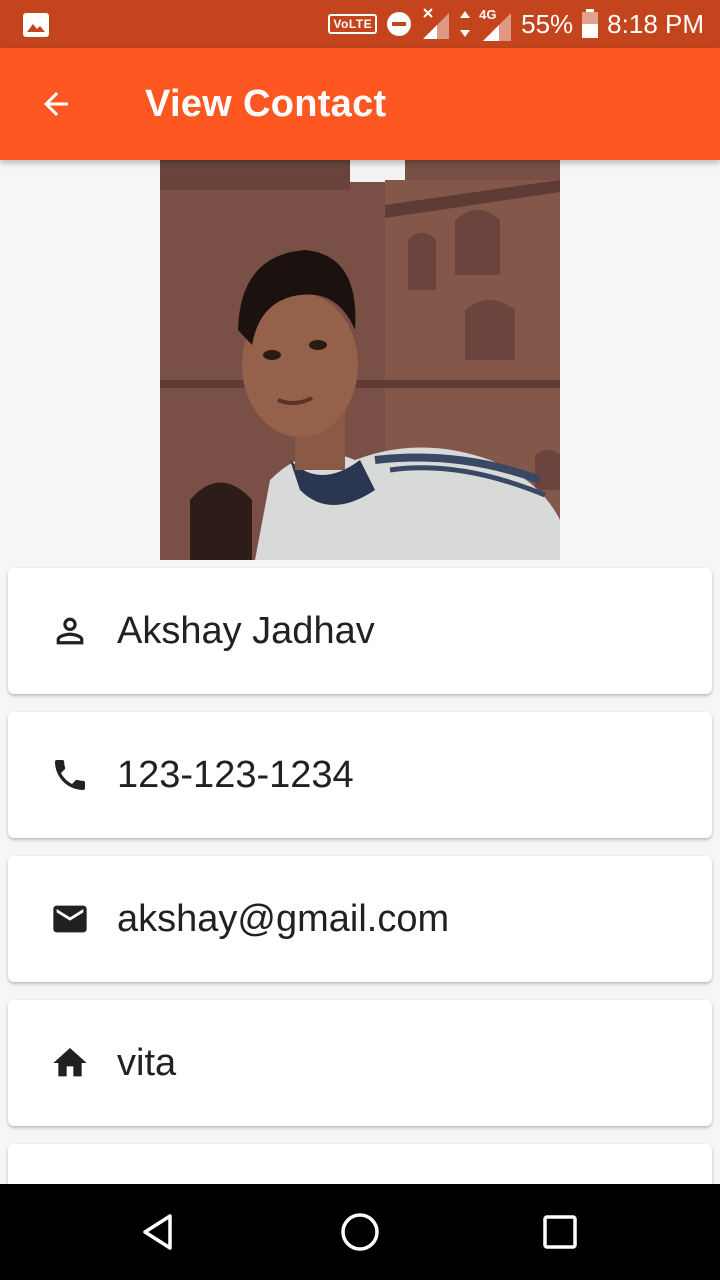  I want to click on person-icon, so click(70, 631).